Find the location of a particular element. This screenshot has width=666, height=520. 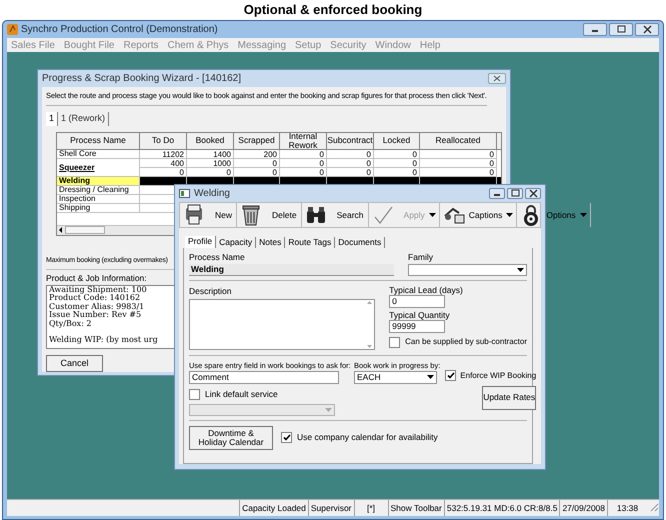

vertical-scrollbar is located at coordinates (369, 324).